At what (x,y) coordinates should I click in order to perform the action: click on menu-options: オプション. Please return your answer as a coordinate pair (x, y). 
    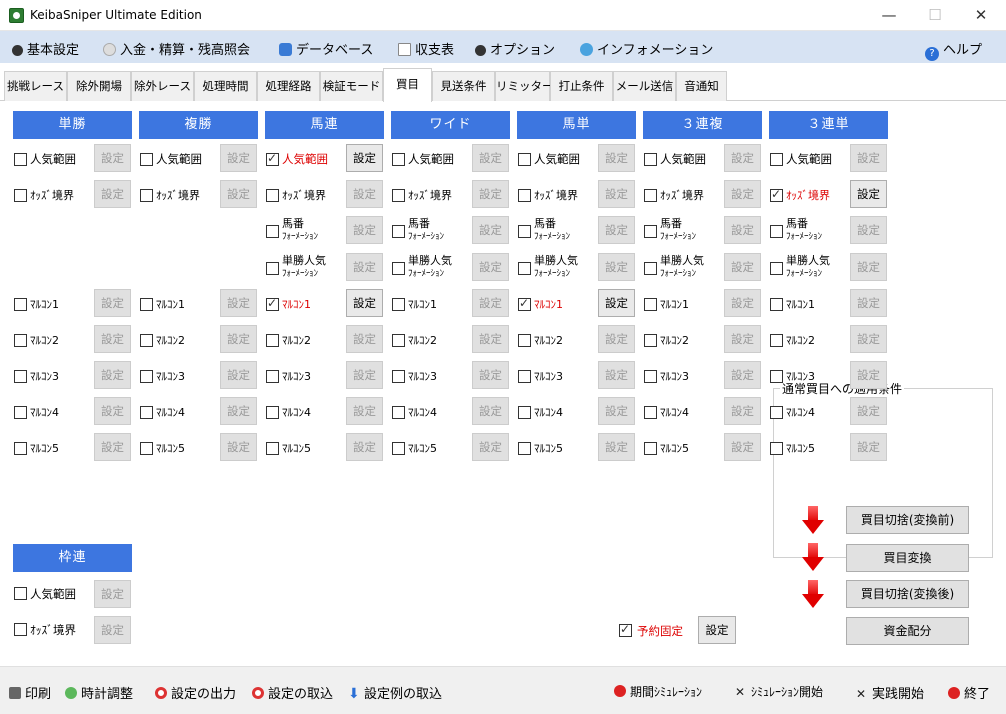
    Looking at the image, I should click on (515, 48).